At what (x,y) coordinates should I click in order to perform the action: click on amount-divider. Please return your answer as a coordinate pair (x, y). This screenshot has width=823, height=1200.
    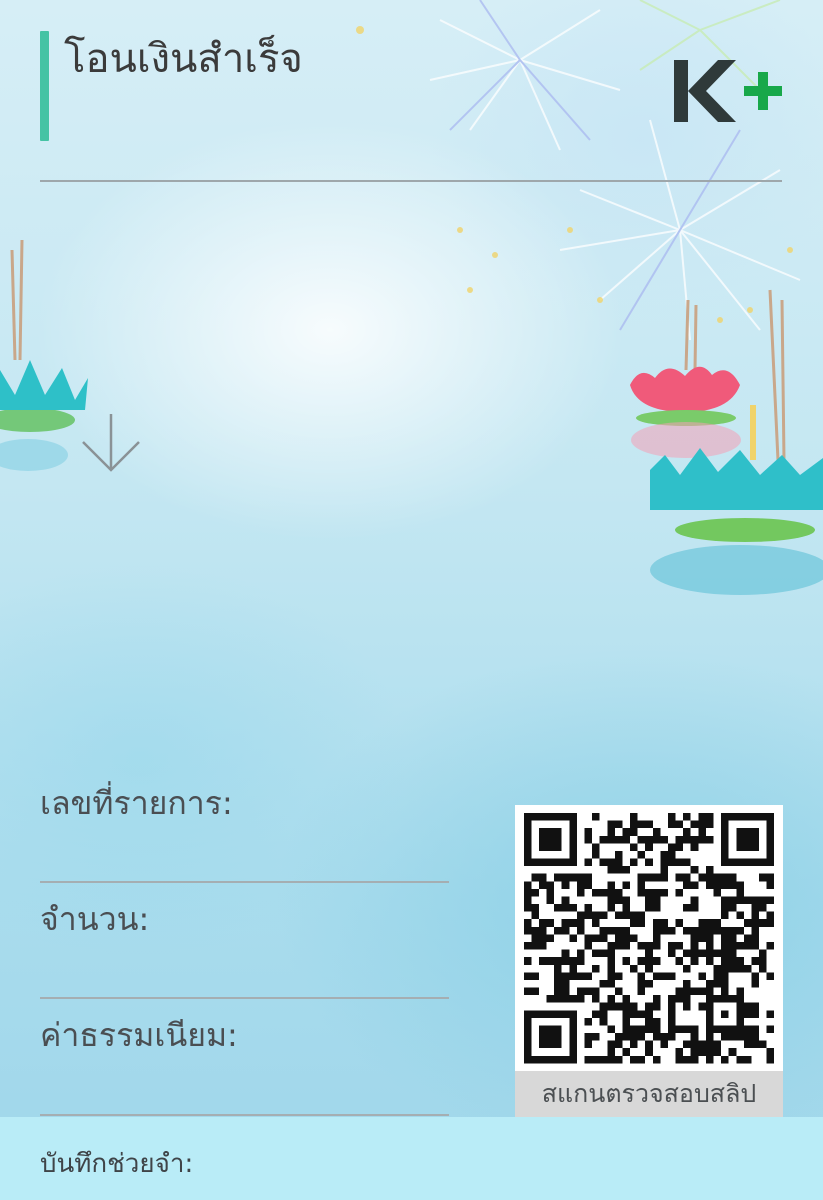
    Looking at the image, I should click on (244, 998).